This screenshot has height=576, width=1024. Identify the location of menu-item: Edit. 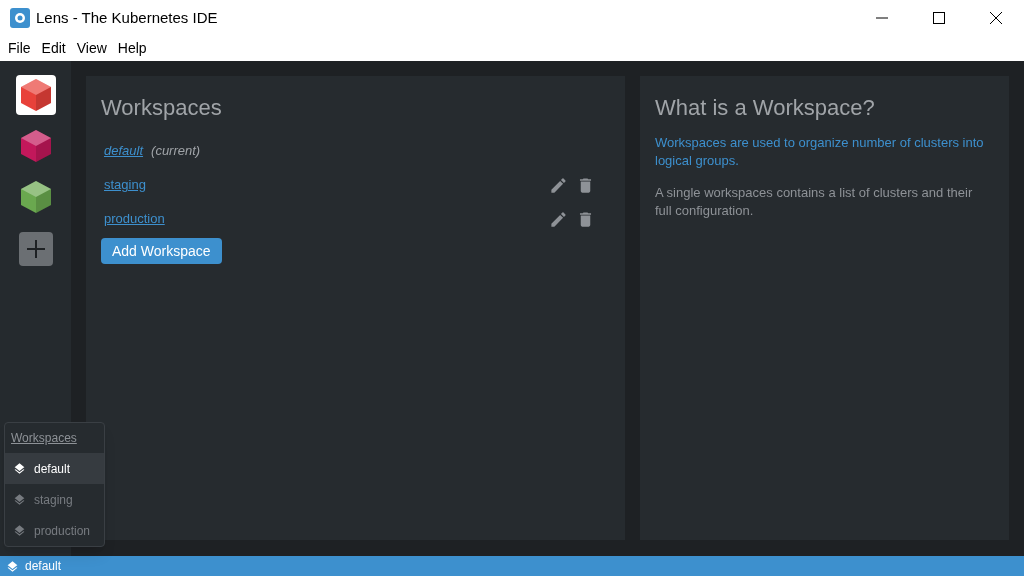
(53, 48).